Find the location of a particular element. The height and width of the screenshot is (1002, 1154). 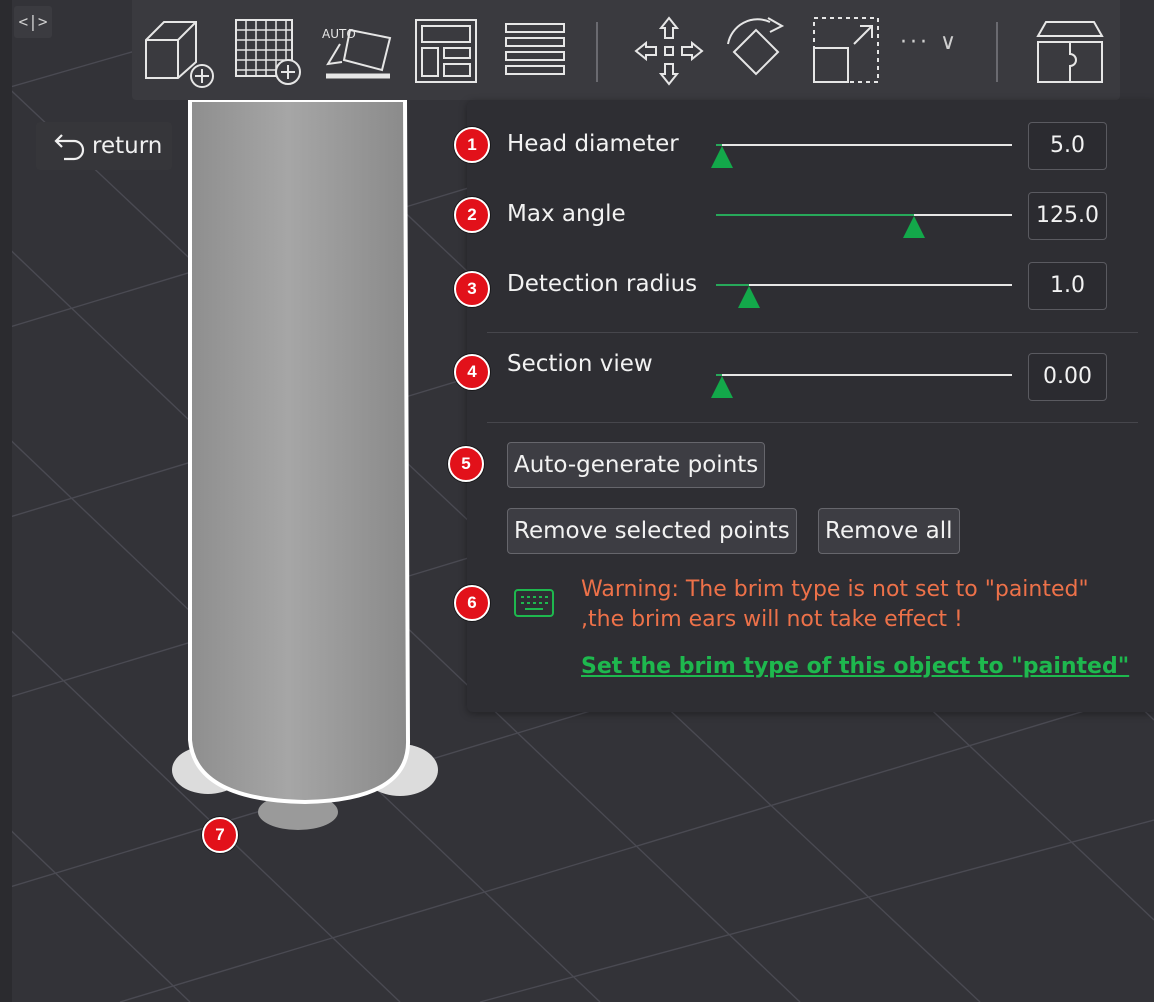

detection-radius-input: 1.0 is located at coordinates (1067, 286).